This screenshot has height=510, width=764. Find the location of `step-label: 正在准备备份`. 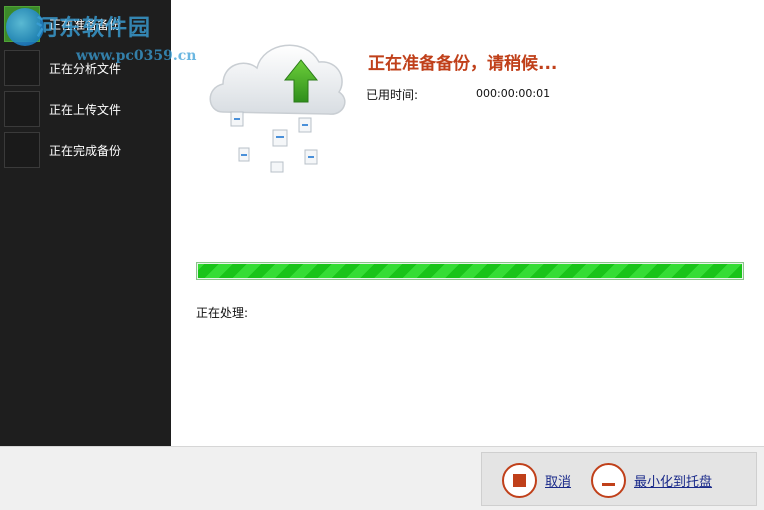

step-label: 正在准备备份 is located at coordinates (85, 24).